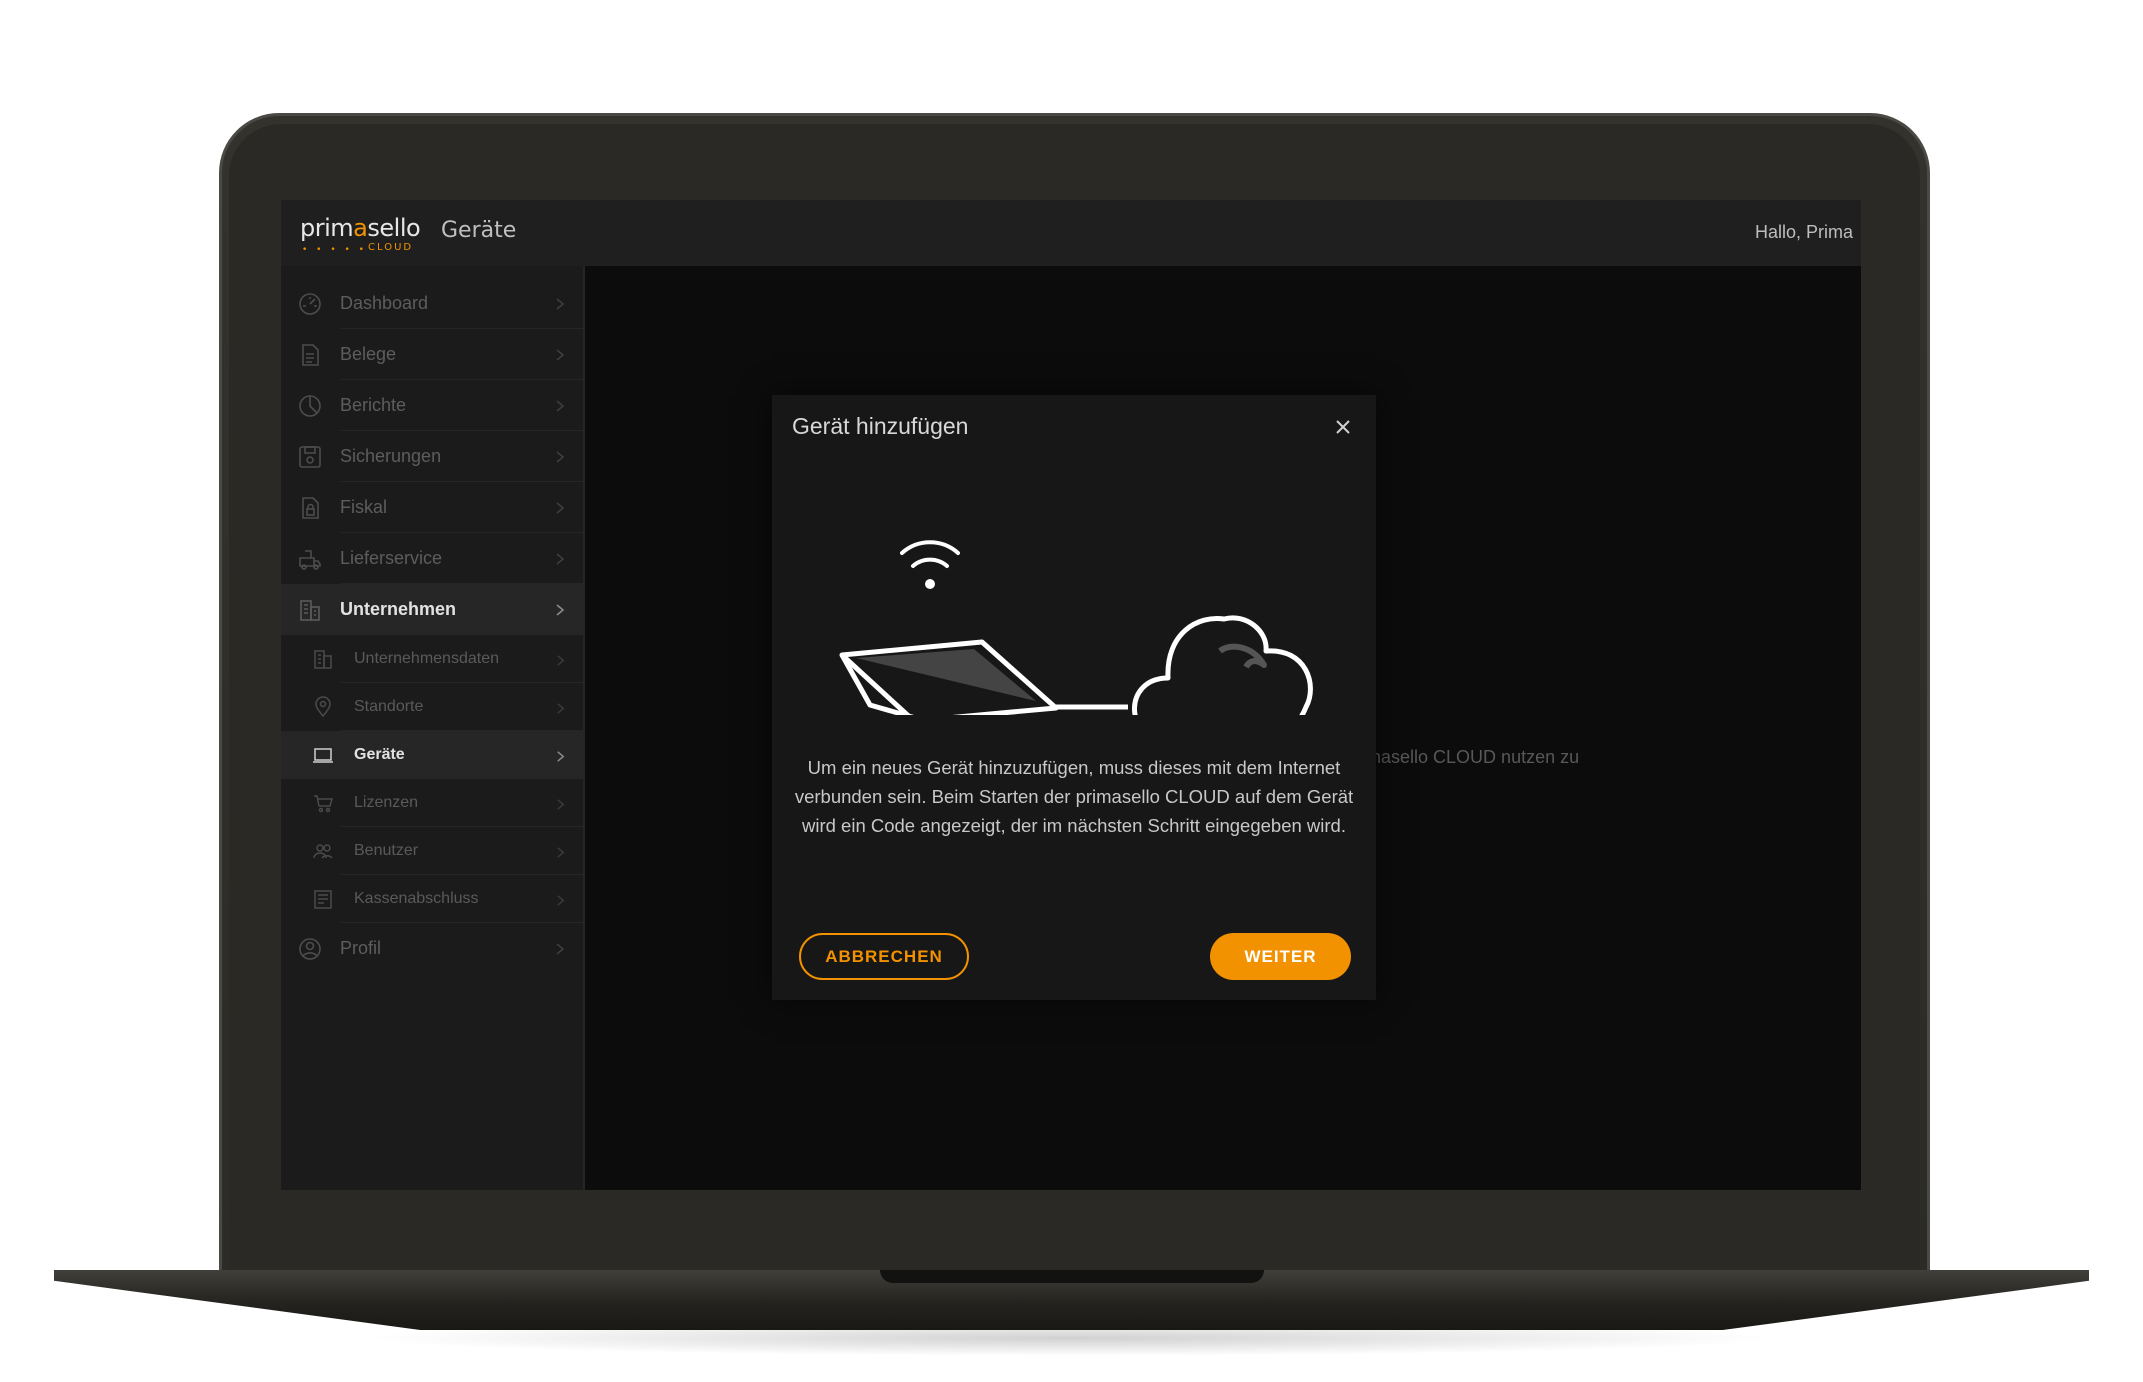  What do you see at coordinates (323, 899) in the screenshot?
I see `register-report-icon` at bounding box center [323, 899].